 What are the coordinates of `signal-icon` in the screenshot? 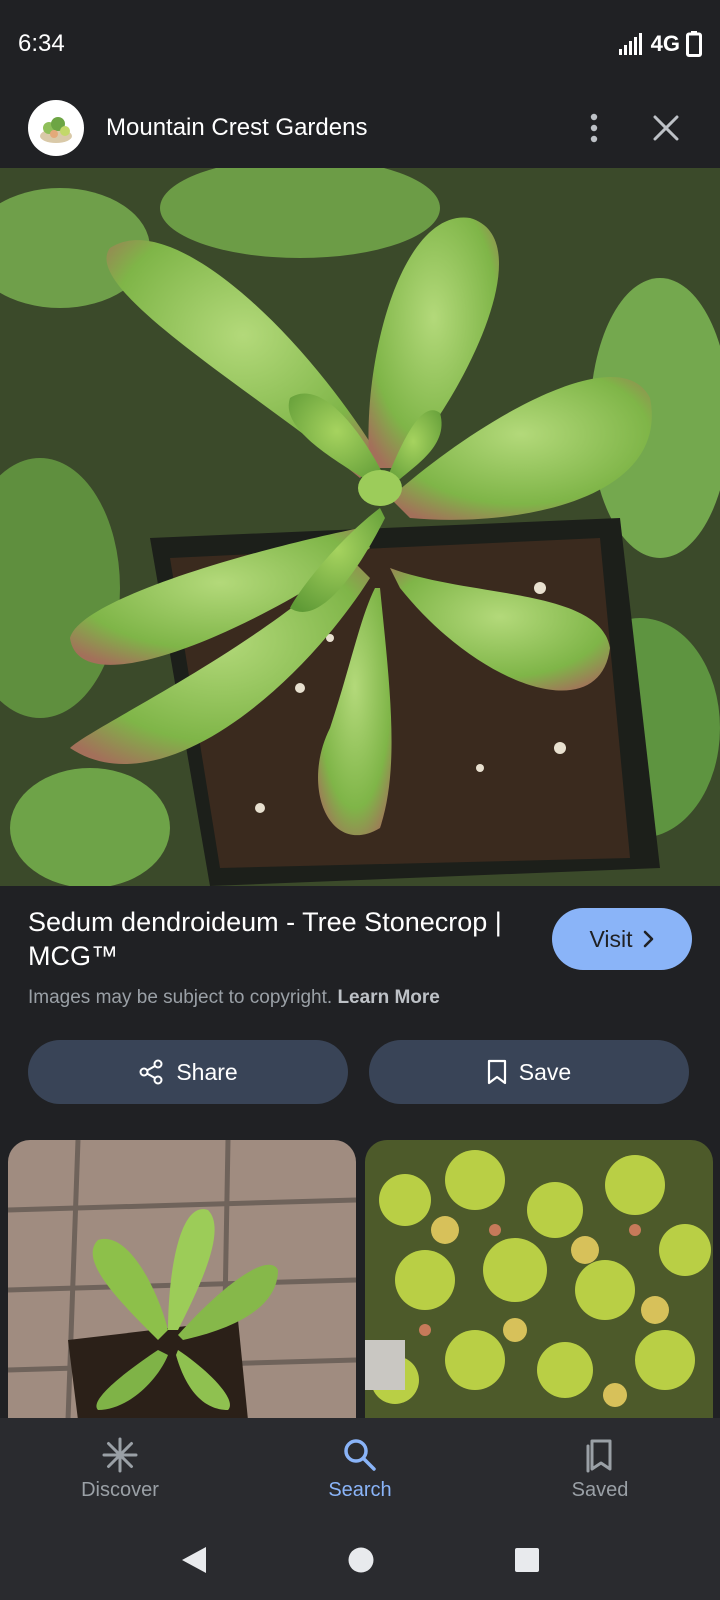 It's located at (630, 44).